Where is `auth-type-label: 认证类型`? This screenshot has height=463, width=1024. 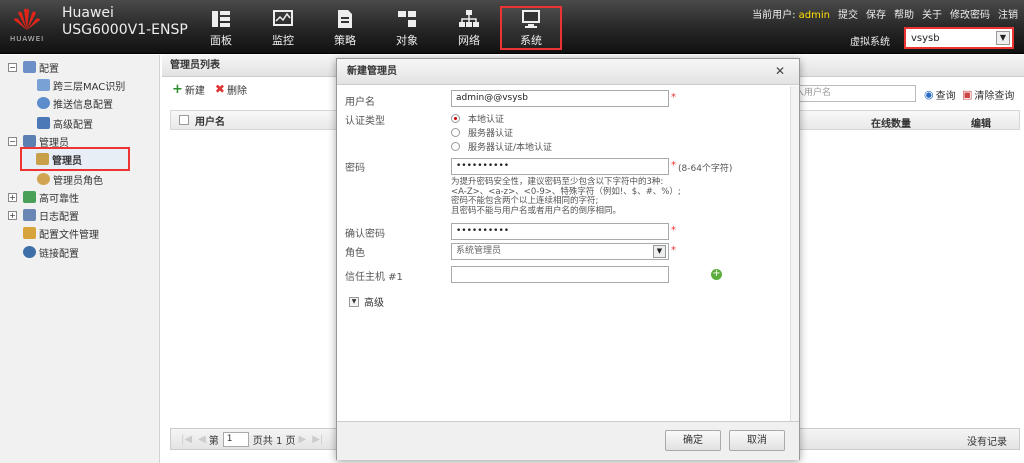
auth-type-label: 认证类型 is located at coordinates (365, 121).